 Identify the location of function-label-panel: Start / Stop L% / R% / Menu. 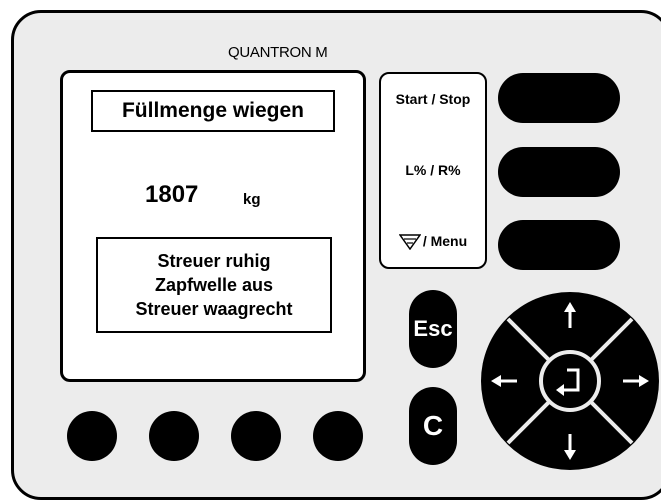
(433, 170).